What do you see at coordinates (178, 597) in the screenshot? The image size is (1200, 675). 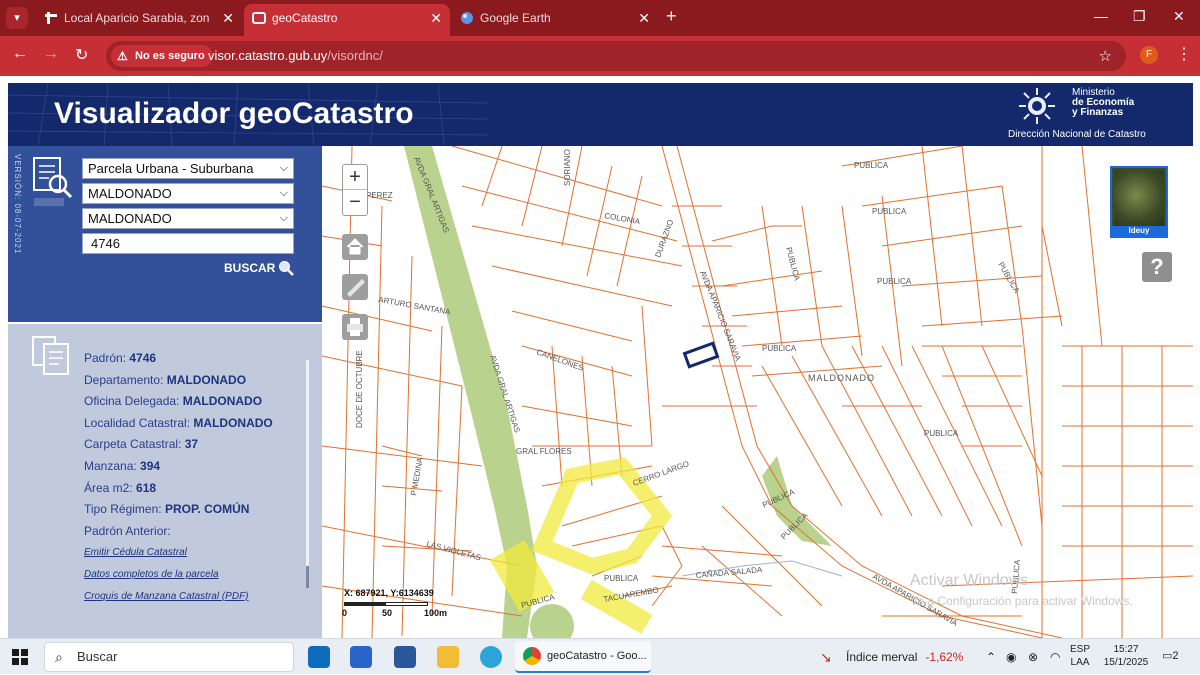 I see `croquis-manzana-link: Croquis de Manzana Catastral (PDF)` at bounding box center [178, 597].